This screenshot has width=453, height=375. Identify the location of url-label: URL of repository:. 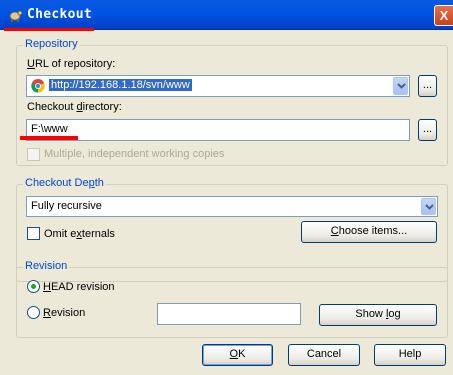
(71, 64).